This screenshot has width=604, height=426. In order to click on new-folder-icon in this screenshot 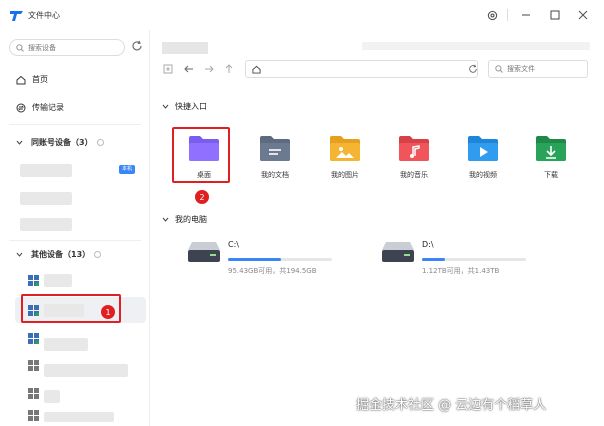, I will do `click(168, 69)`.